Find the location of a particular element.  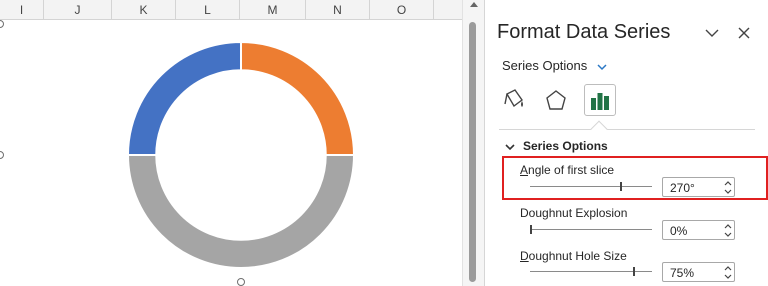

tab-divider is located at coordinates (627, 129).